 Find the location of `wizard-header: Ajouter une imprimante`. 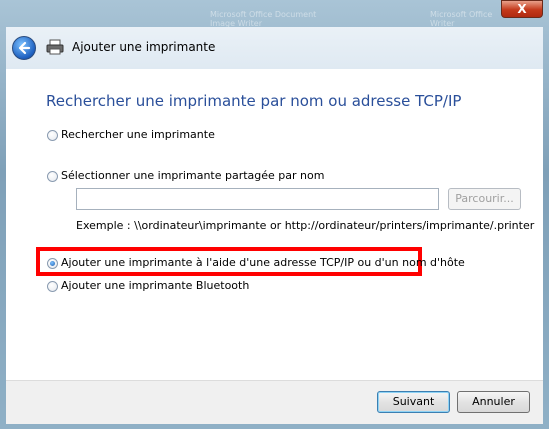

wizard-header: Ajouter une imprimante is located at coordinates (274, 48).